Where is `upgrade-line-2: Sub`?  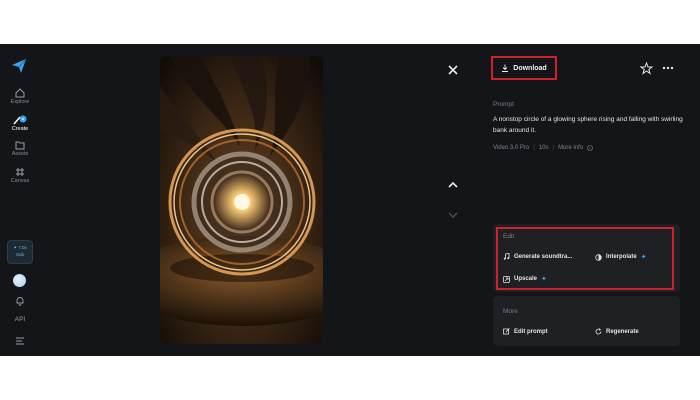
upgrade-line-2: Sub is located at coordinates (19, 254).